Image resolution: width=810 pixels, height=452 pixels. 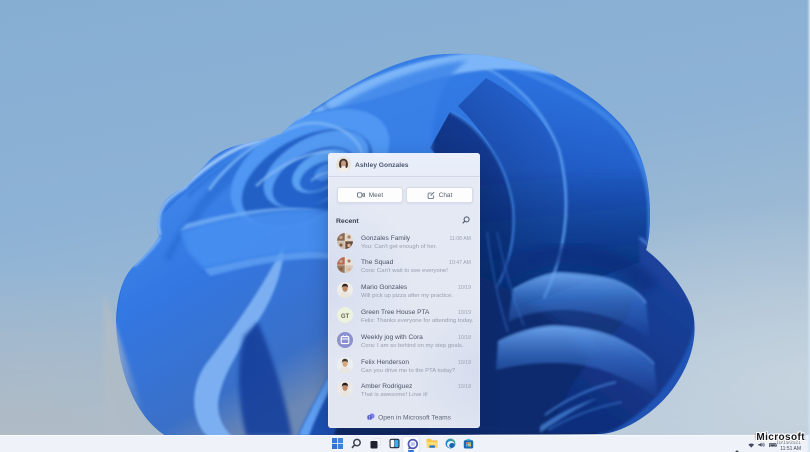 What do you see at coordinates (345, 317) in the screenshot?
I see `svg-text: GT` at bounding box center [345, 317].